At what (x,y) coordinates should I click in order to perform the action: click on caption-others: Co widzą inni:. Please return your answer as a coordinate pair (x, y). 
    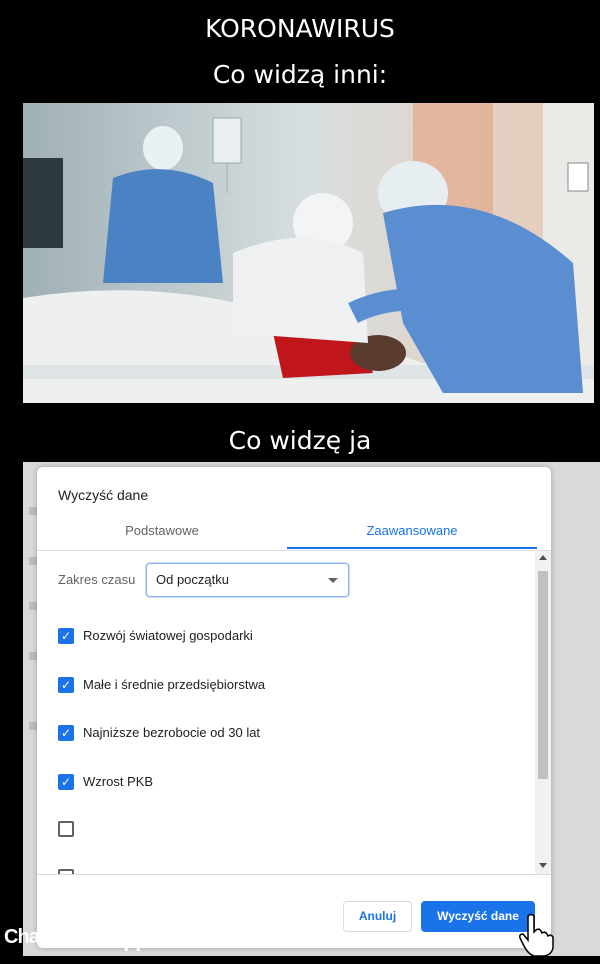
    Looking at the image, I should click on (300, 74).